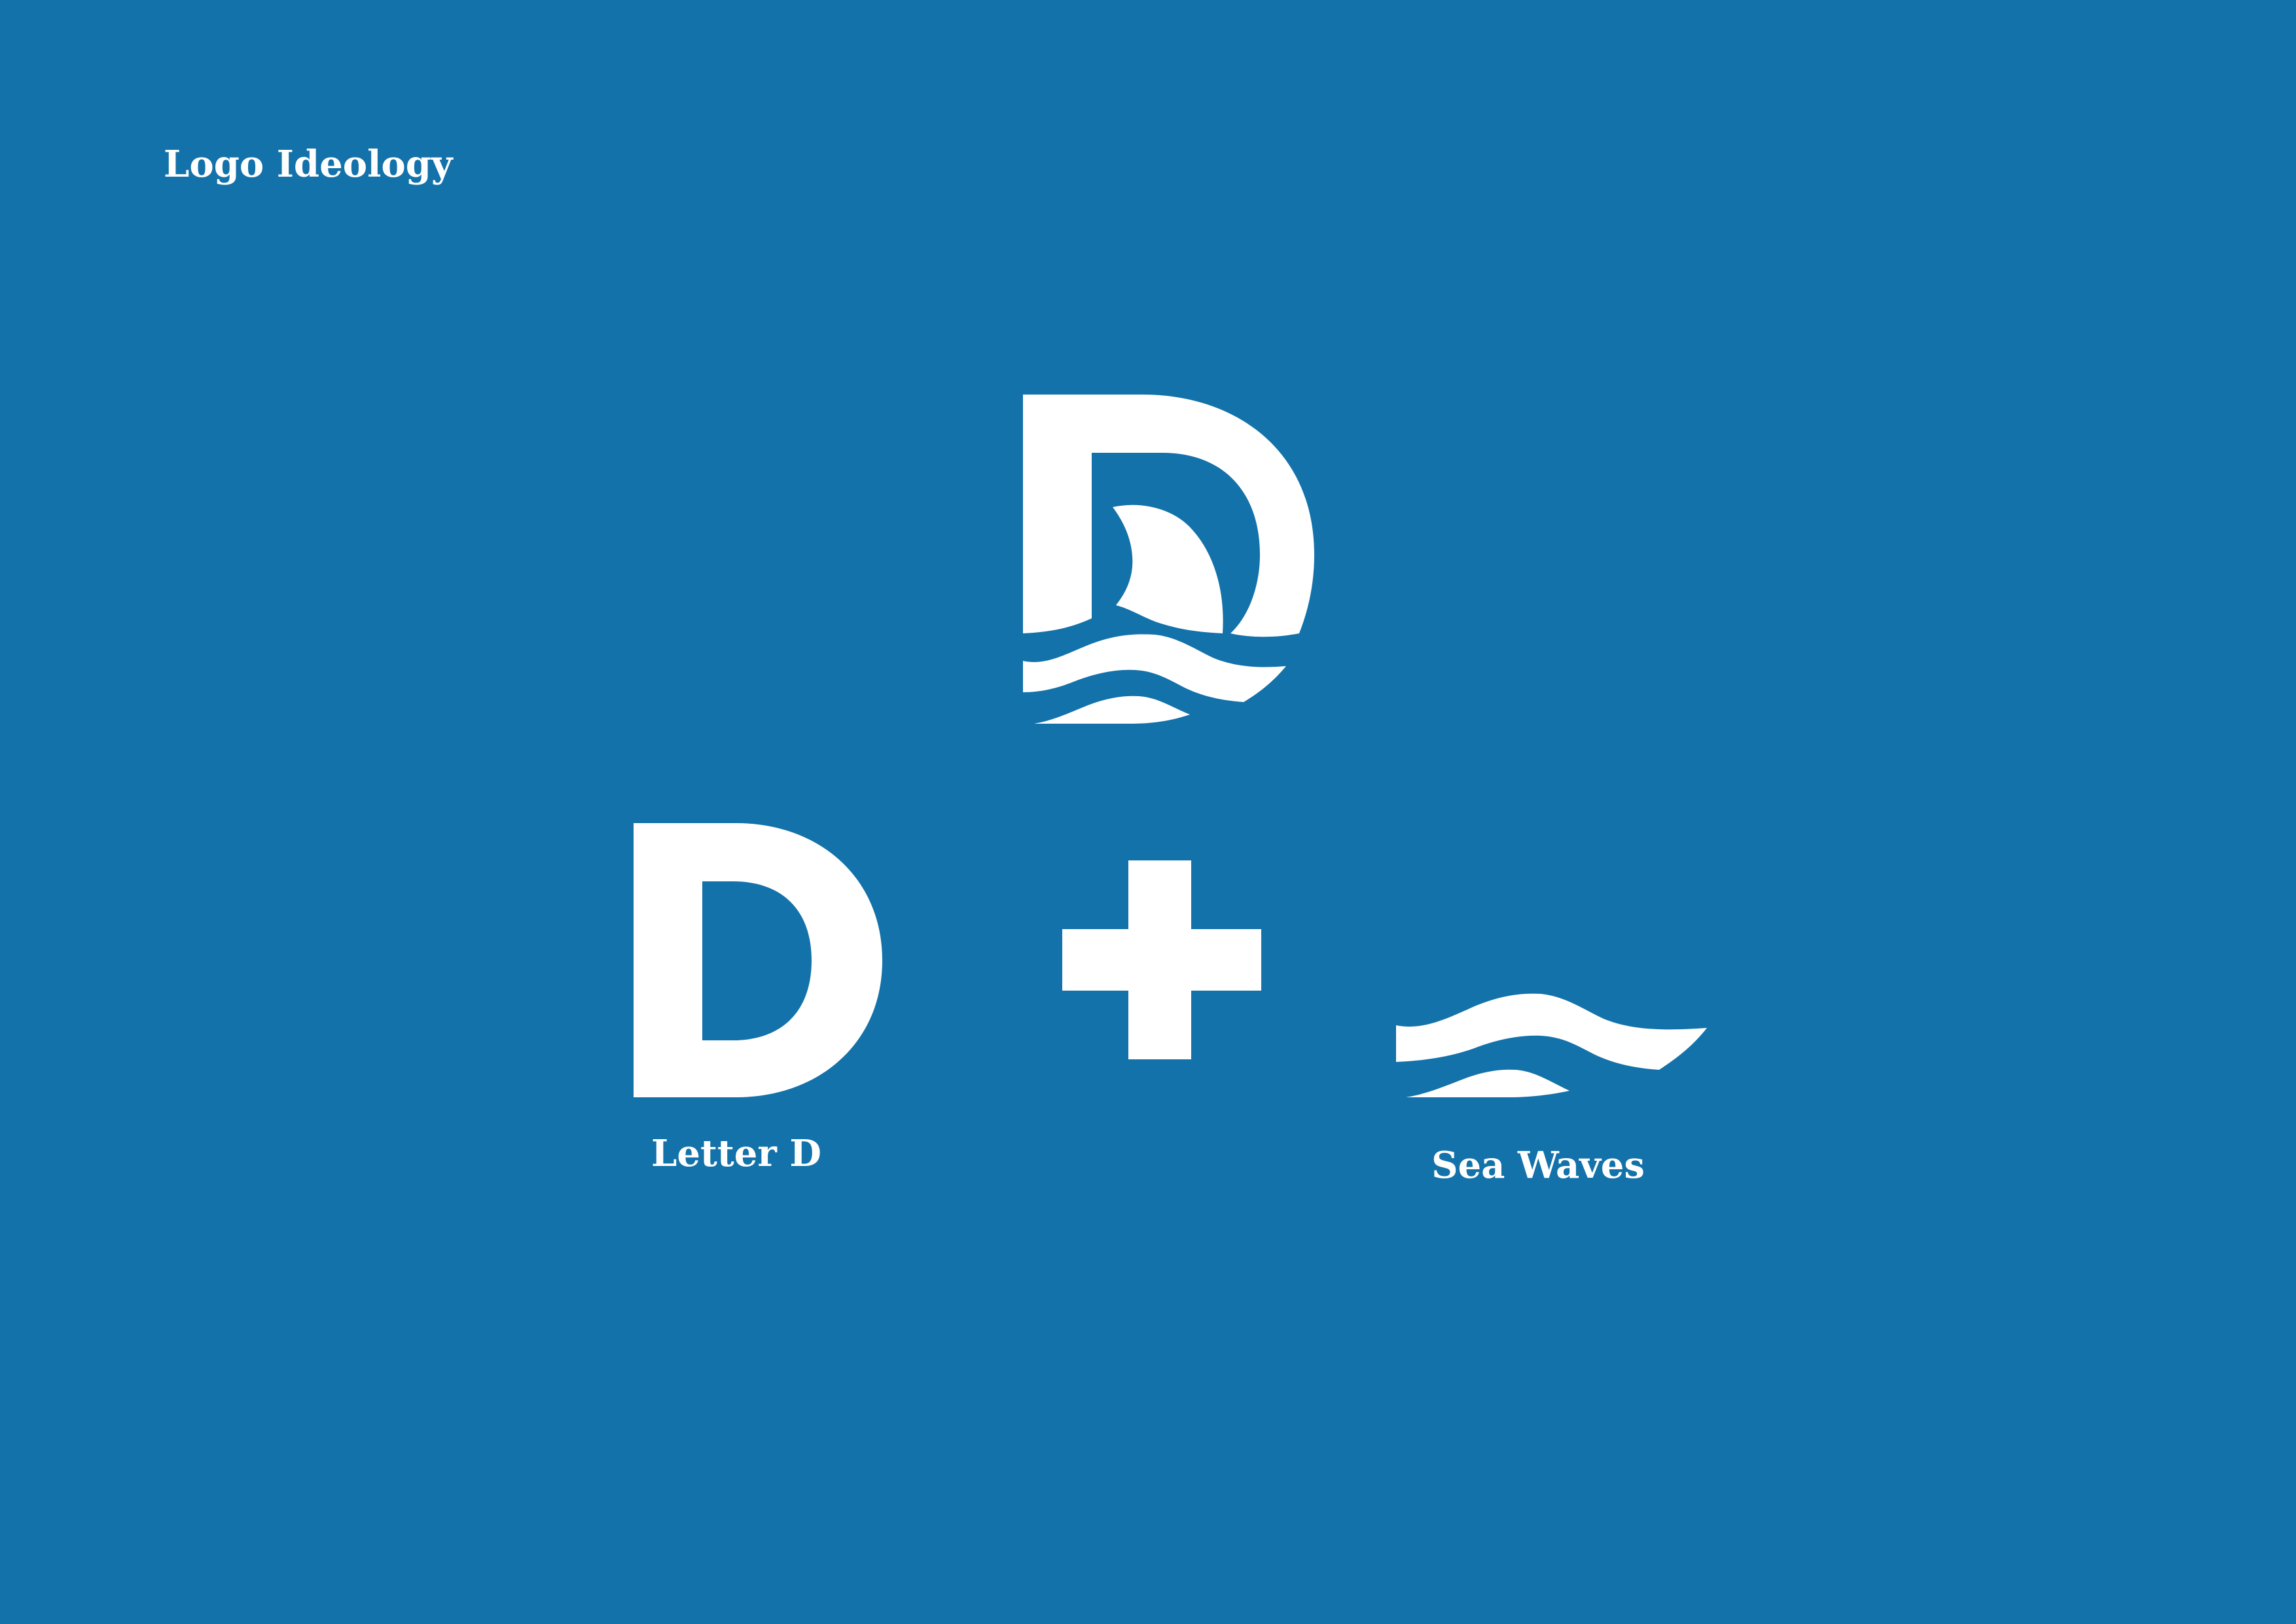 The image size is (2296, 1624). I want to click on letter-d-icon, so click(758, 960).